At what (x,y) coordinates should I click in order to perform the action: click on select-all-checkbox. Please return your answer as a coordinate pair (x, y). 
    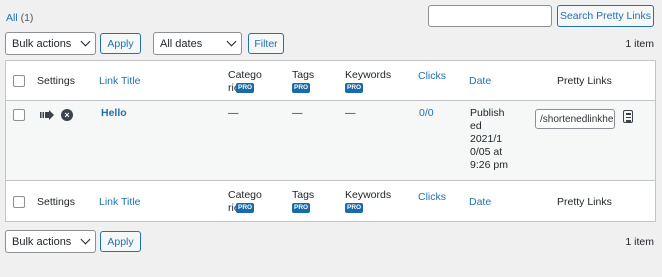
    Looking at the image, I should click on (19, 81).